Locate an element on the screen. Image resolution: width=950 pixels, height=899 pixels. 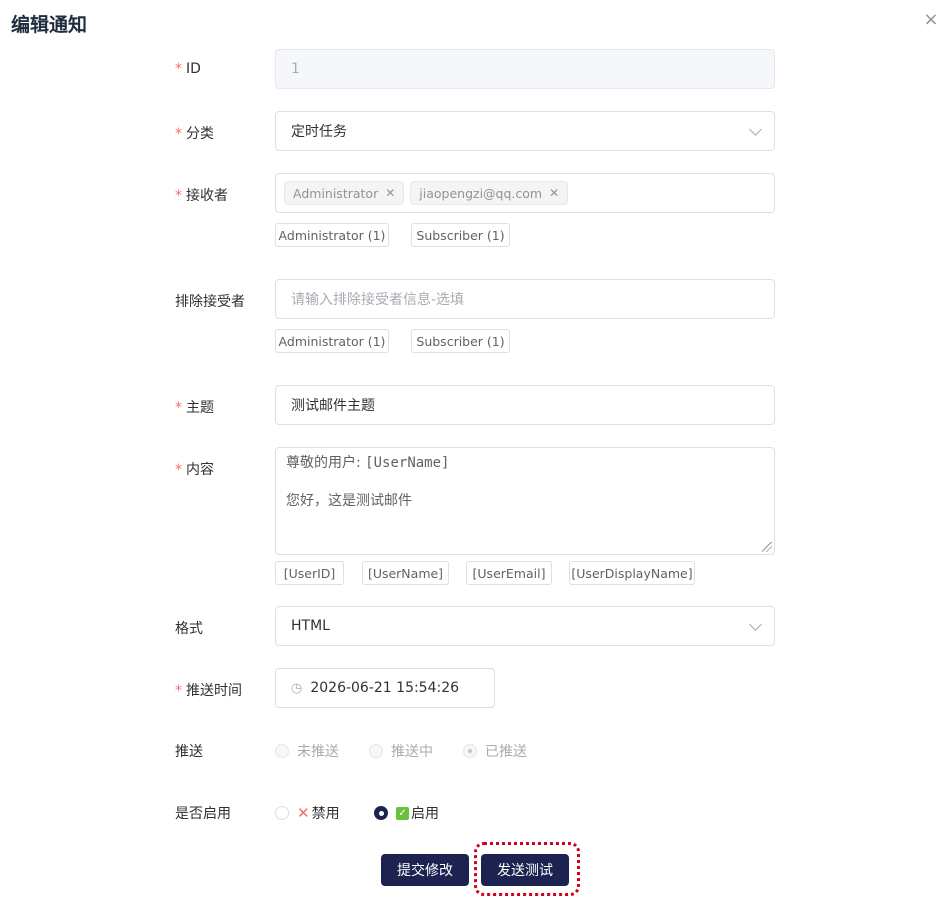
var-chip-userdisplayname: [UserDisplayName] is located at coordinates (632, 573).